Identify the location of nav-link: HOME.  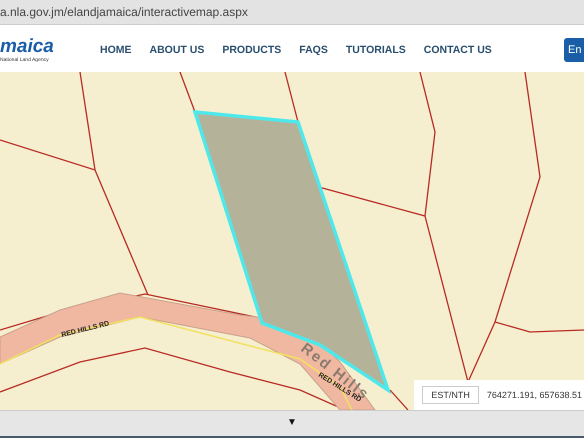
(116, 50).